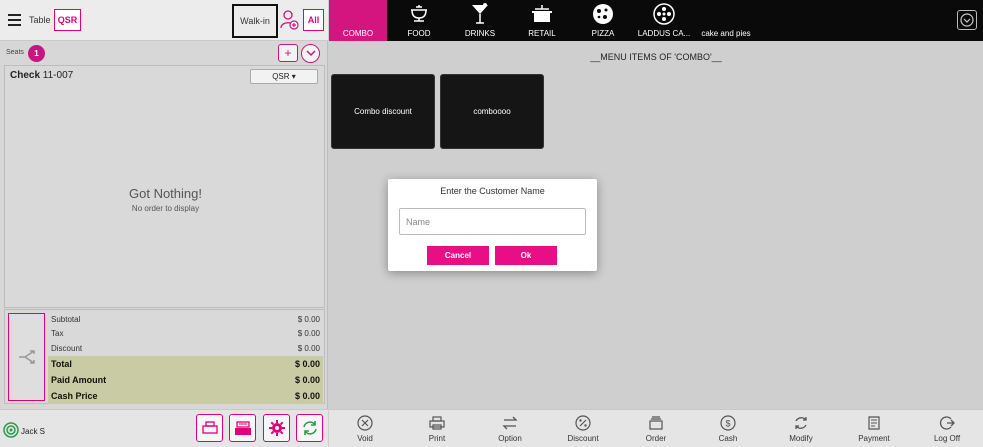 This screenshot has height=447, width=983. I want to click on percent-icon, so click(583, 423).